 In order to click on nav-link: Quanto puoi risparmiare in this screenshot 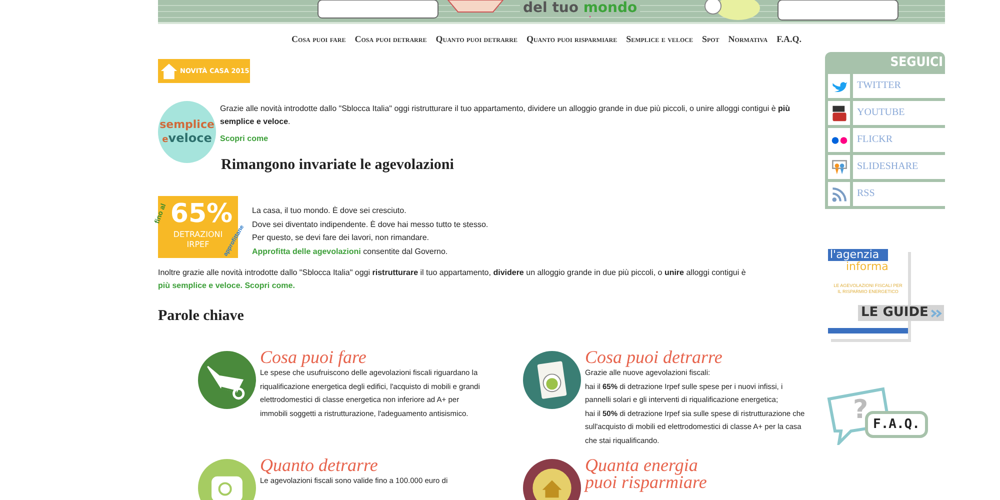, I will do `click(572, 40)`.